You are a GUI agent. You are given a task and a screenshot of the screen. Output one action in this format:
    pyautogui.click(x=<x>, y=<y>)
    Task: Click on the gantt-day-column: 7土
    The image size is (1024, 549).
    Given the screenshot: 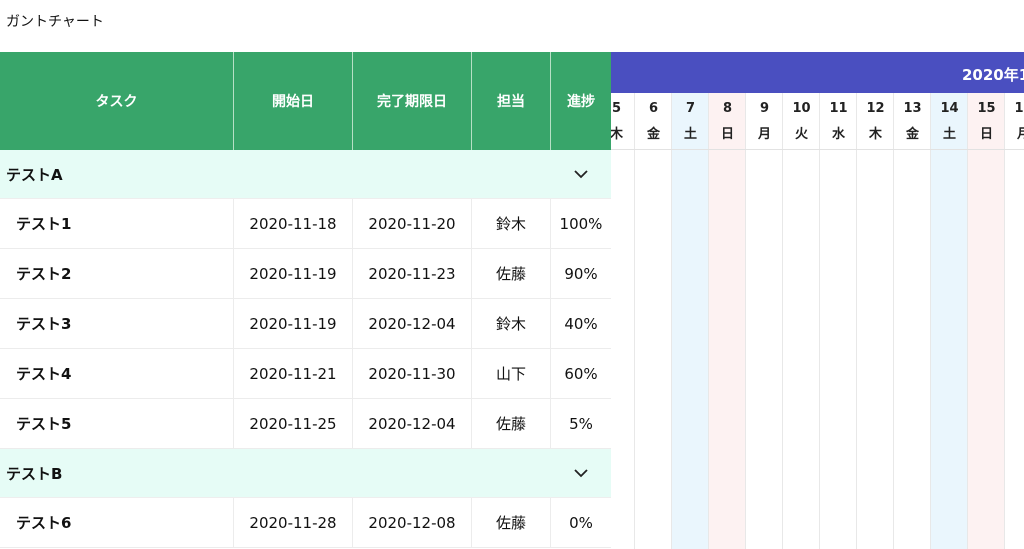 What is the action you would take?
    pyautogui.click(x=690, y=321)
    